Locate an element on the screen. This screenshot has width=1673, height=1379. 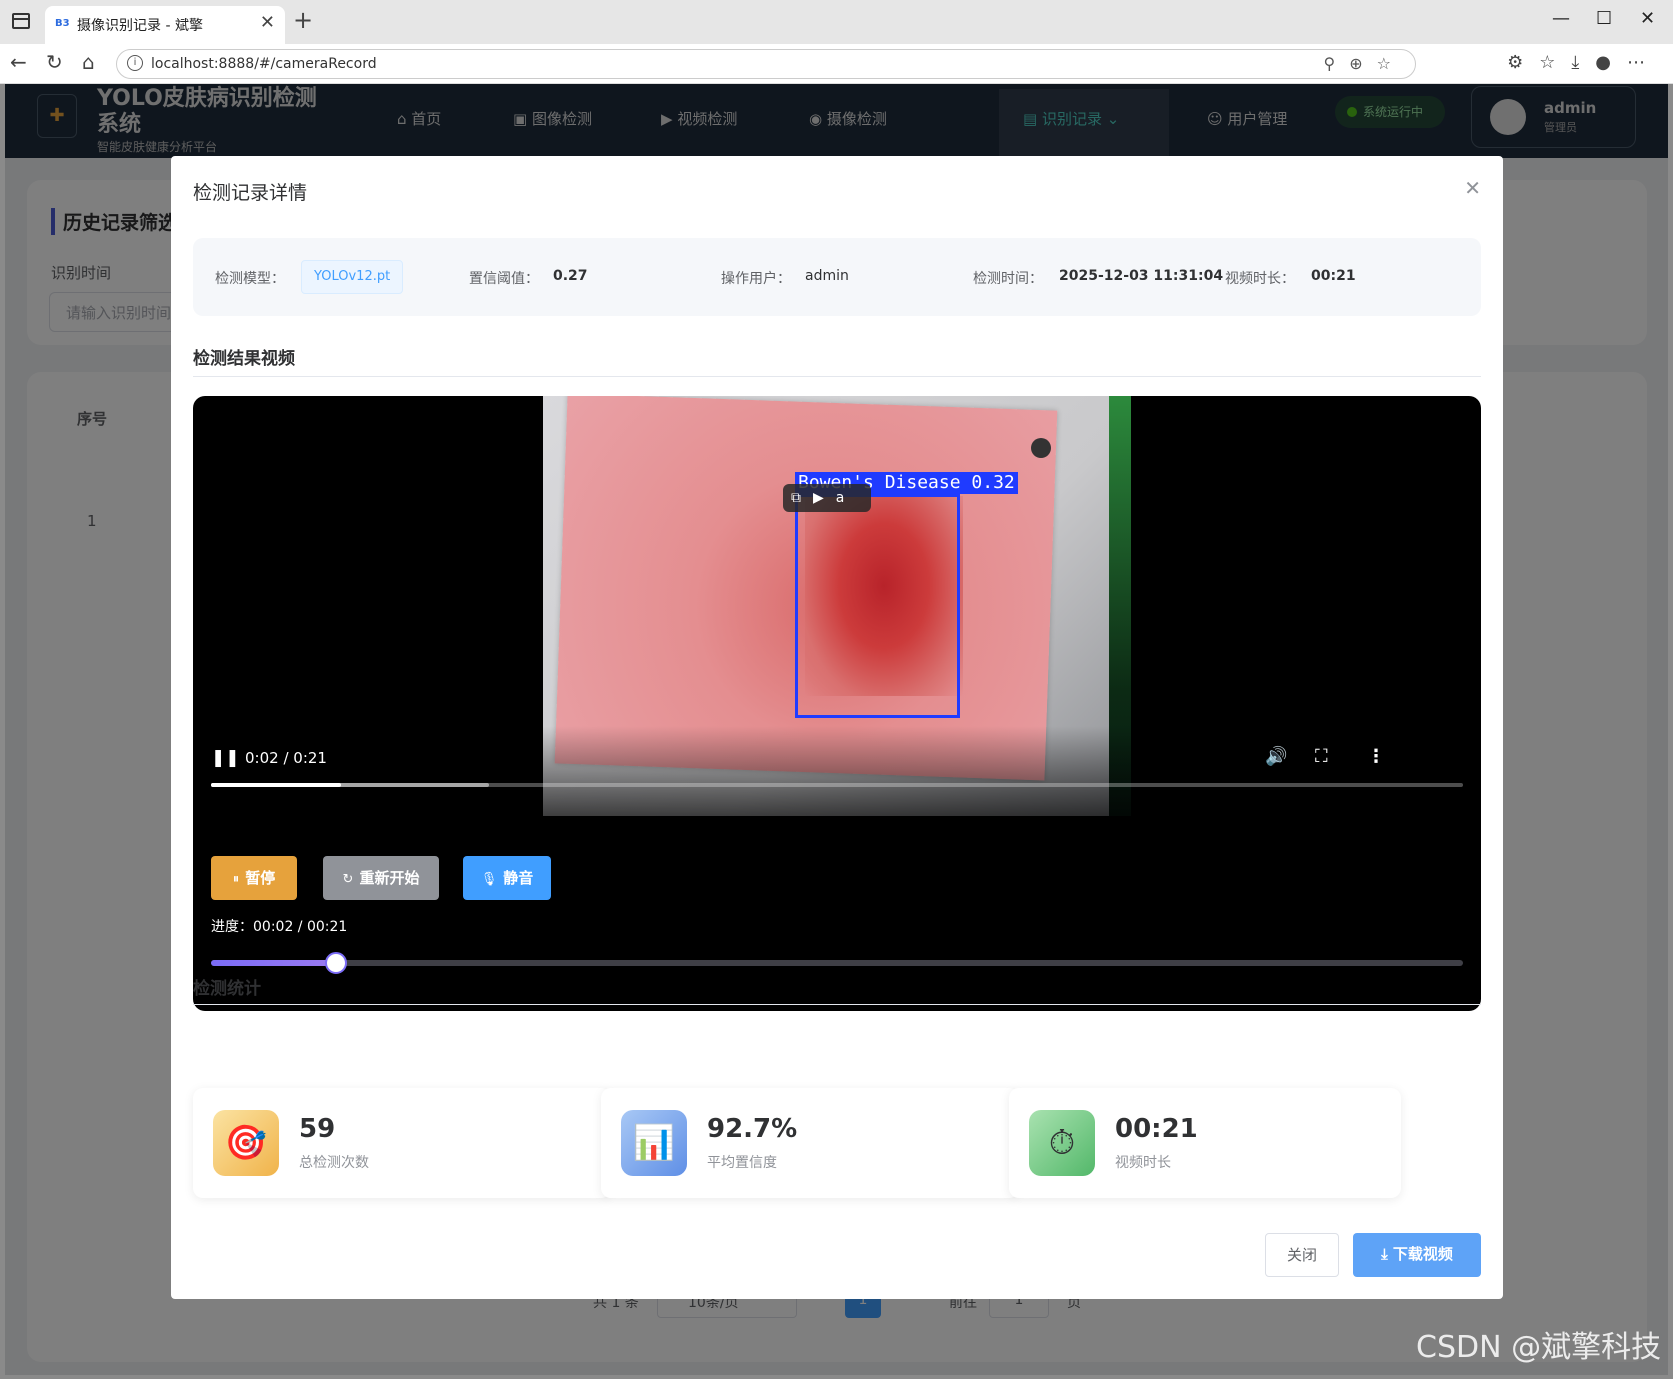
progress-slider-fill is located at coordinates (274, 963).